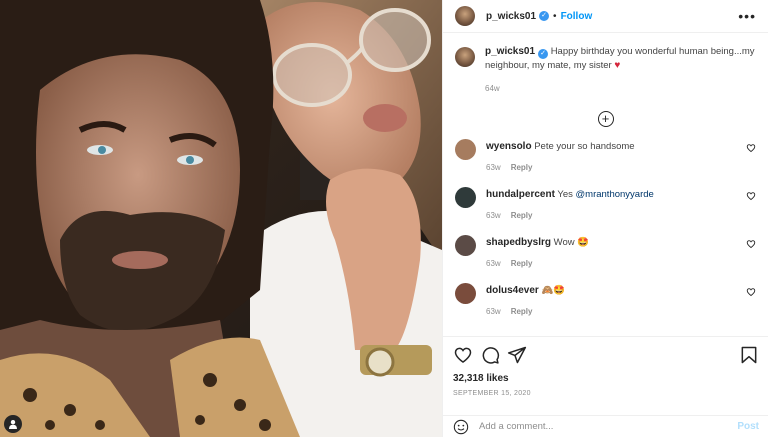 The height and width of the screenshot is (437, 768). Describe the element at coordinates (511, 16) in the screenshot. I see `author-username: p_wicks01` at that location.